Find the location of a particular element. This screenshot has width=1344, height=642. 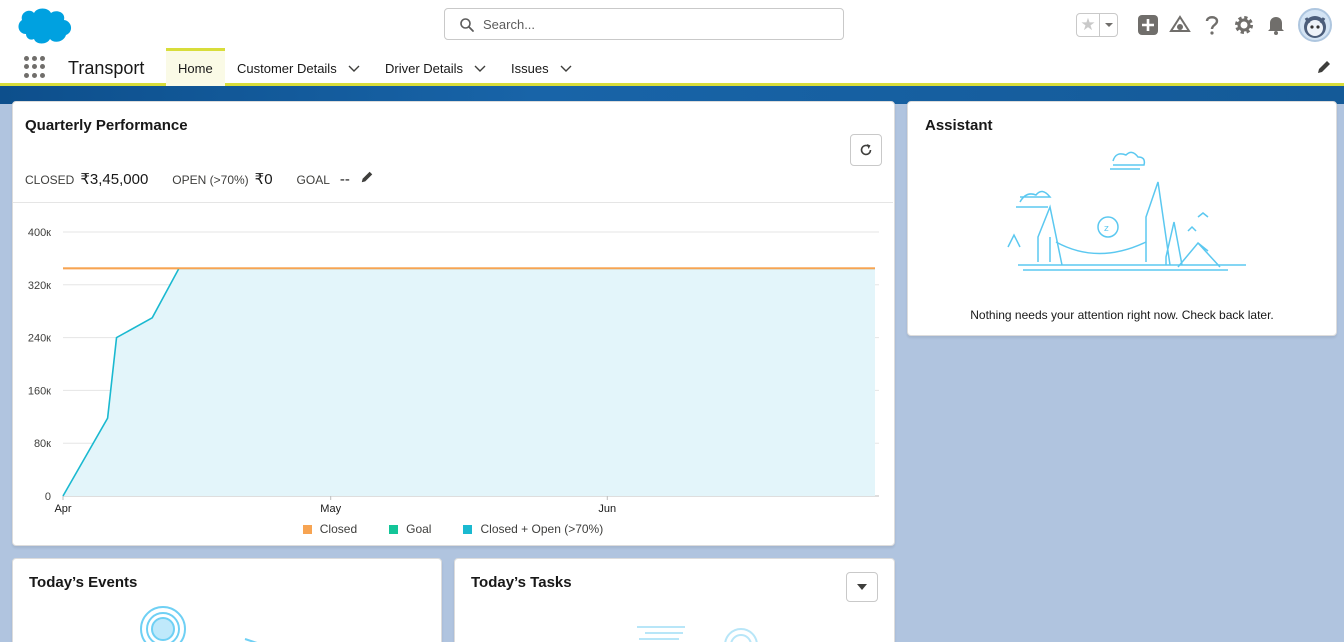

todays-events-card: Today’s Events is located at coordinates (227, 600).